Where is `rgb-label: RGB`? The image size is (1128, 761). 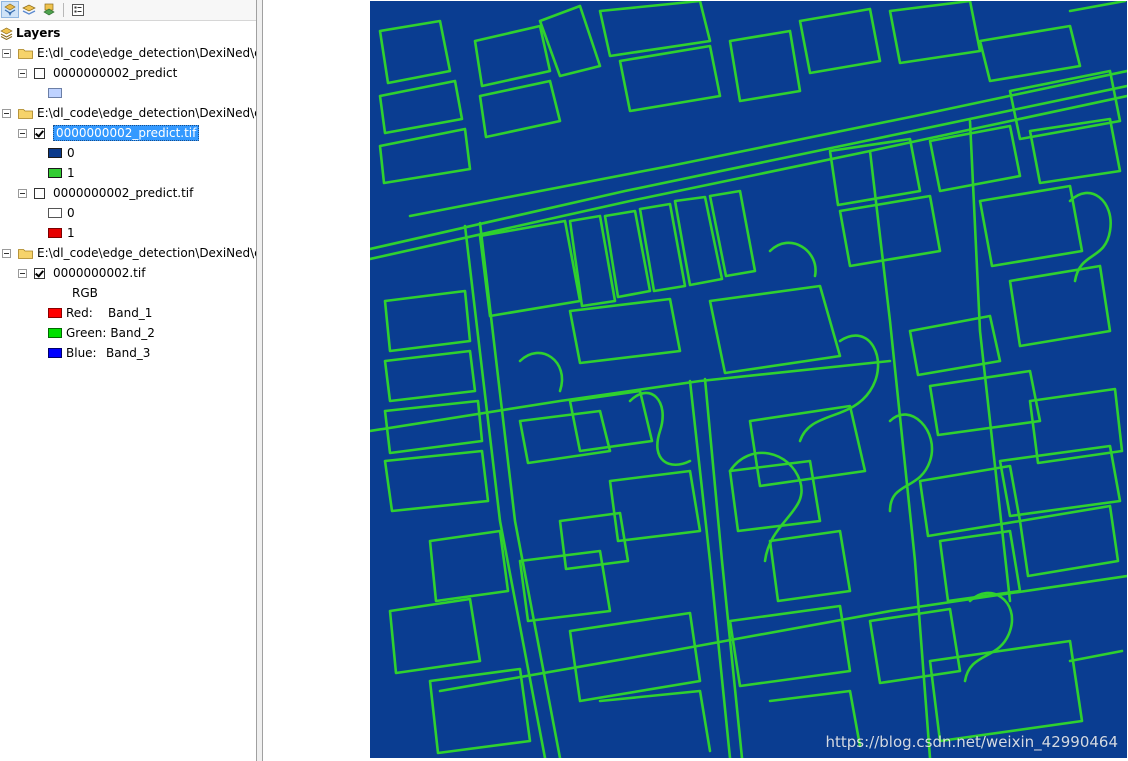
rgb-label: RGB is located at coordinates (85, 293).